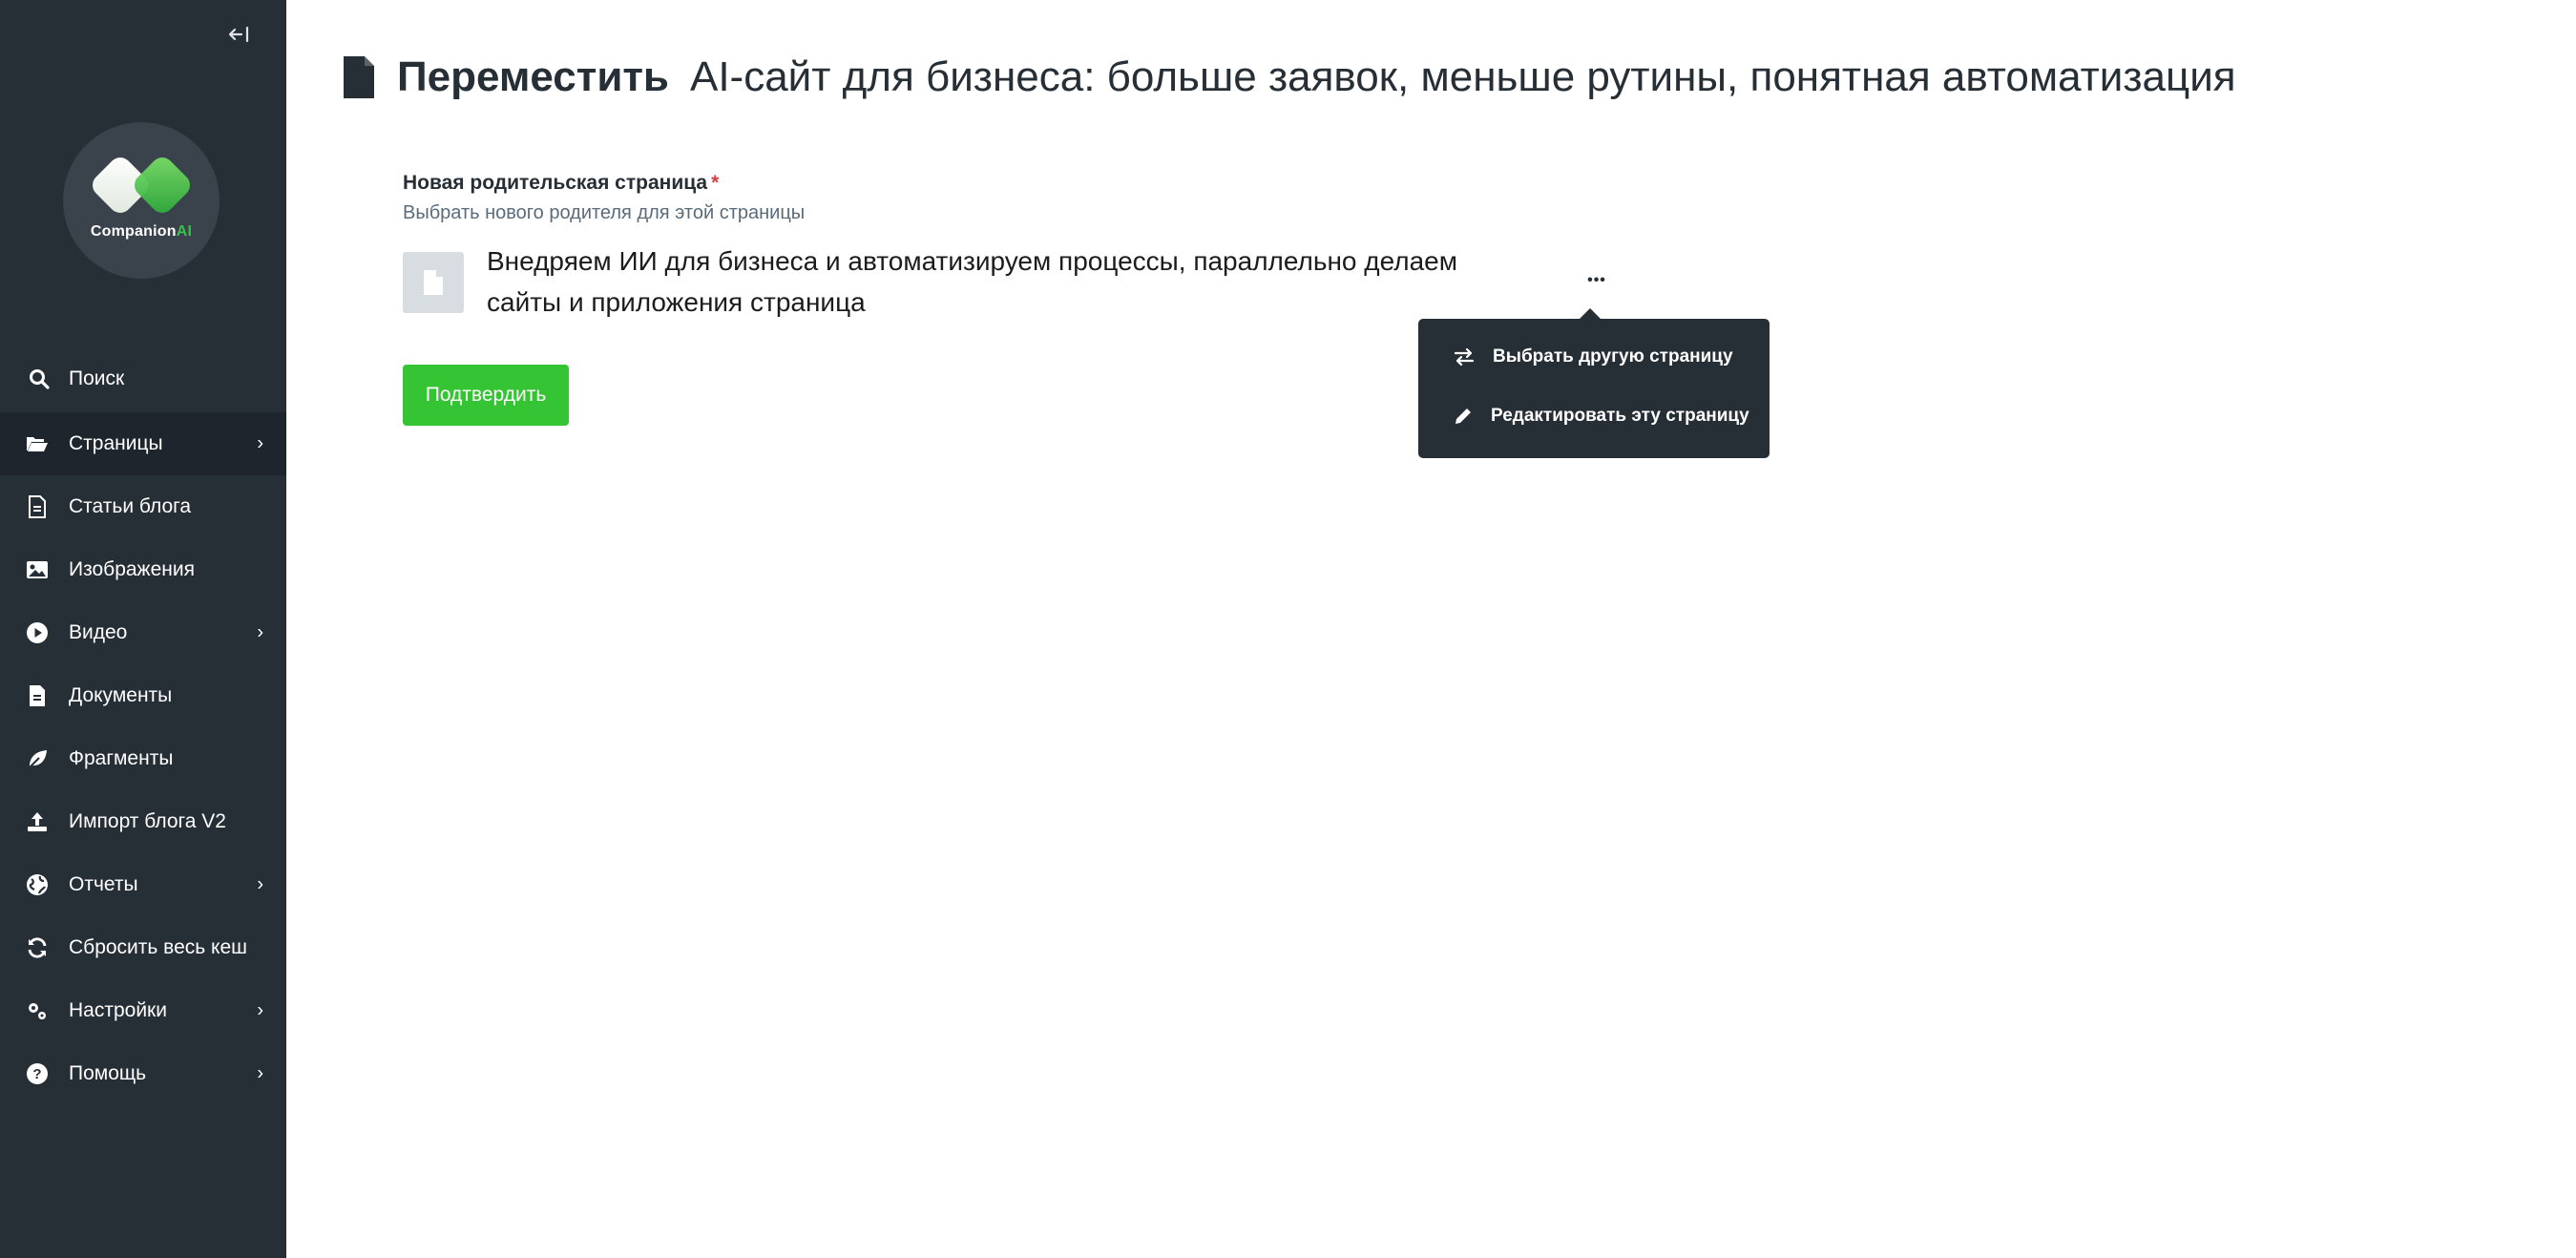 Image resolution: width=2576 pixels, height=1258 pixels. Describe the element at coordinates (143, 379) in the screenshot. I see `search-button: Поиск` at that location.